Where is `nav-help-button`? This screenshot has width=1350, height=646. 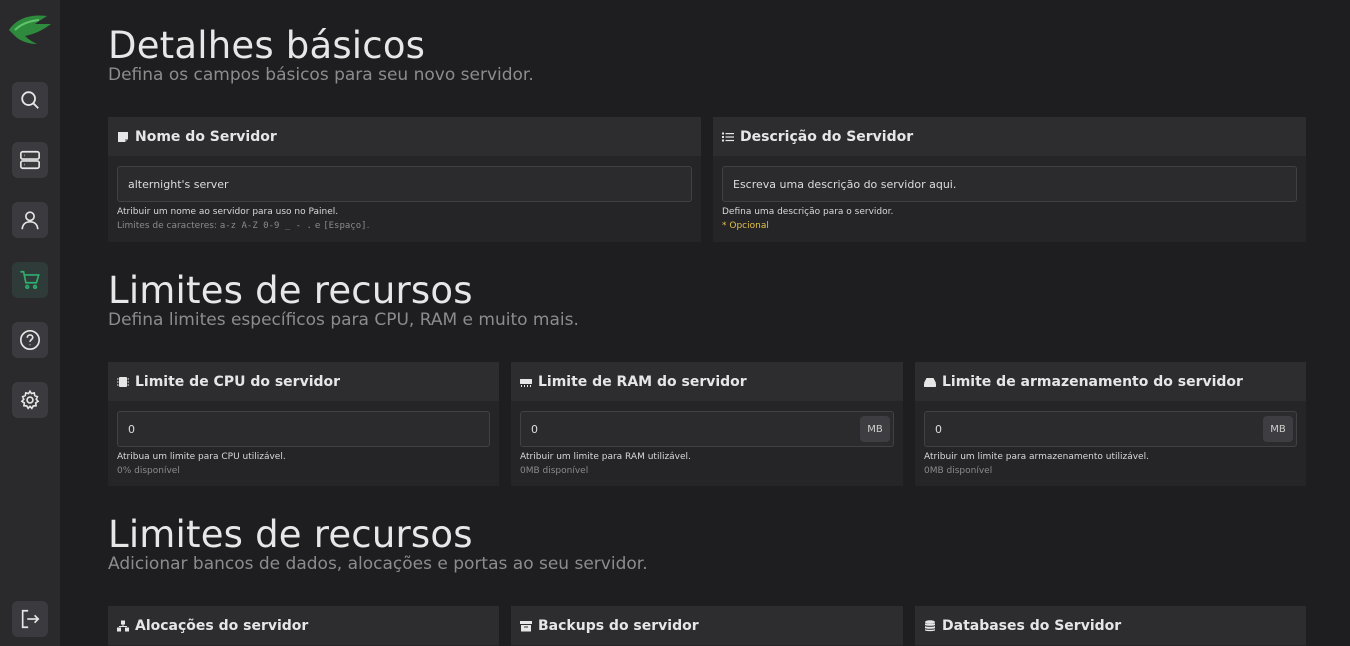
nav-help-button is located at coordinates (30, 340).